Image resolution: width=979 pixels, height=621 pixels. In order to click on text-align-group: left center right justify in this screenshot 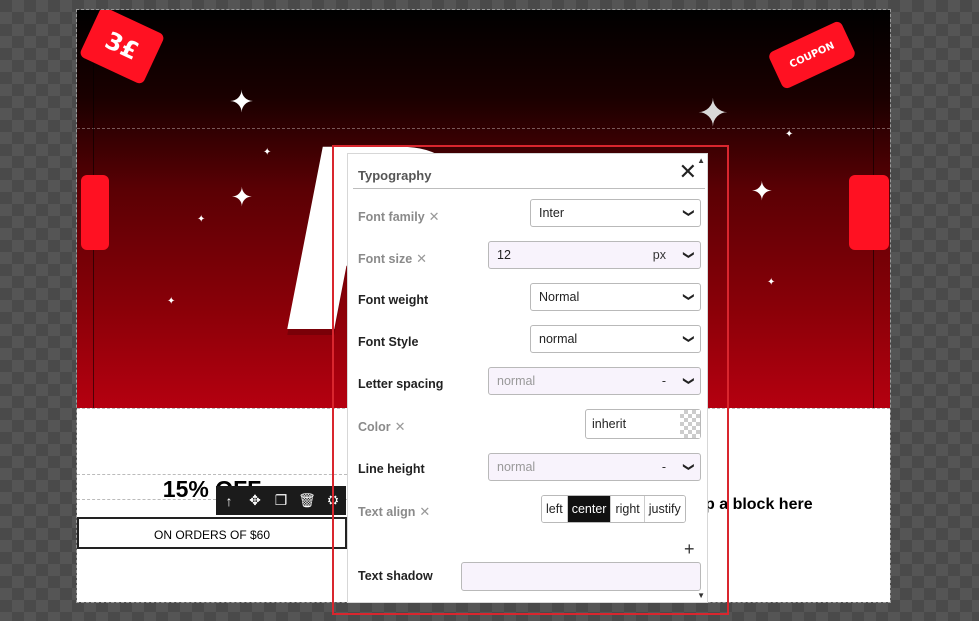, I will do `click(613, 509)`.